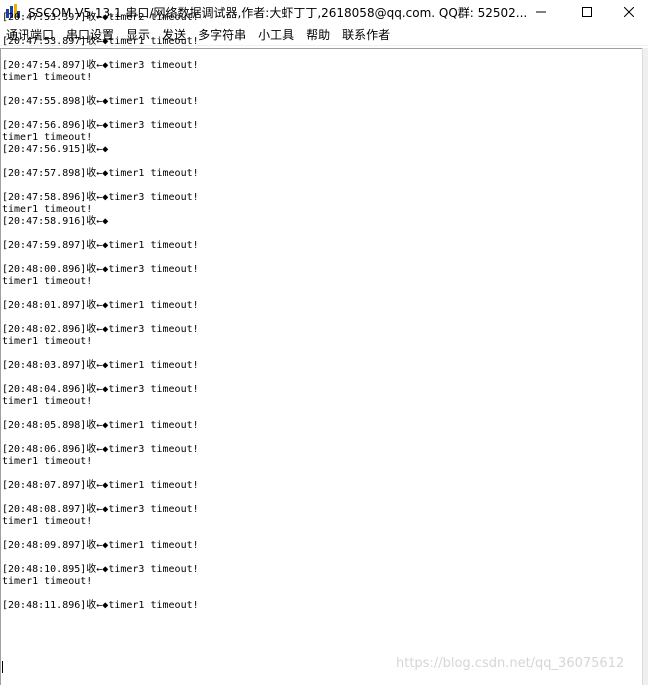  Describe the element at coordinates (100, 605) in the screenshot. I see `log-line: [20:48:11.896]收←◆timer1 timeout!` at that location.